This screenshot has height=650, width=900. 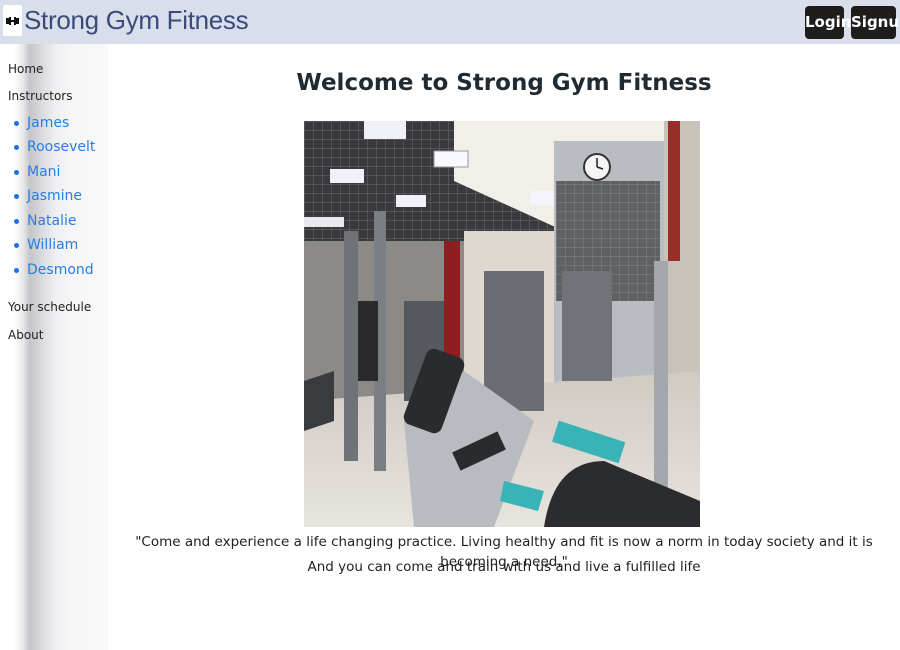 What do you see at coordinates (54, 196) in the screenshot?
I see `instructor-name: Jasmine` at bounding box center [54, 196].